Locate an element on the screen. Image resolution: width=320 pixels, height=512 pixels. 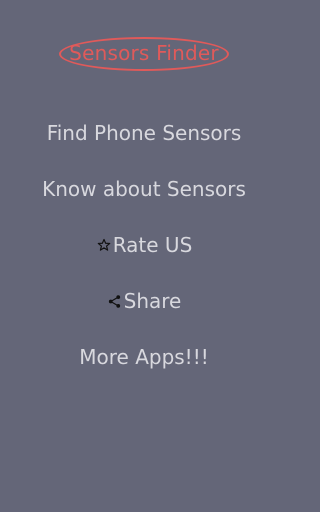
menu-item-more-apps: More Apps!!! is located at coordinates (144, 357).